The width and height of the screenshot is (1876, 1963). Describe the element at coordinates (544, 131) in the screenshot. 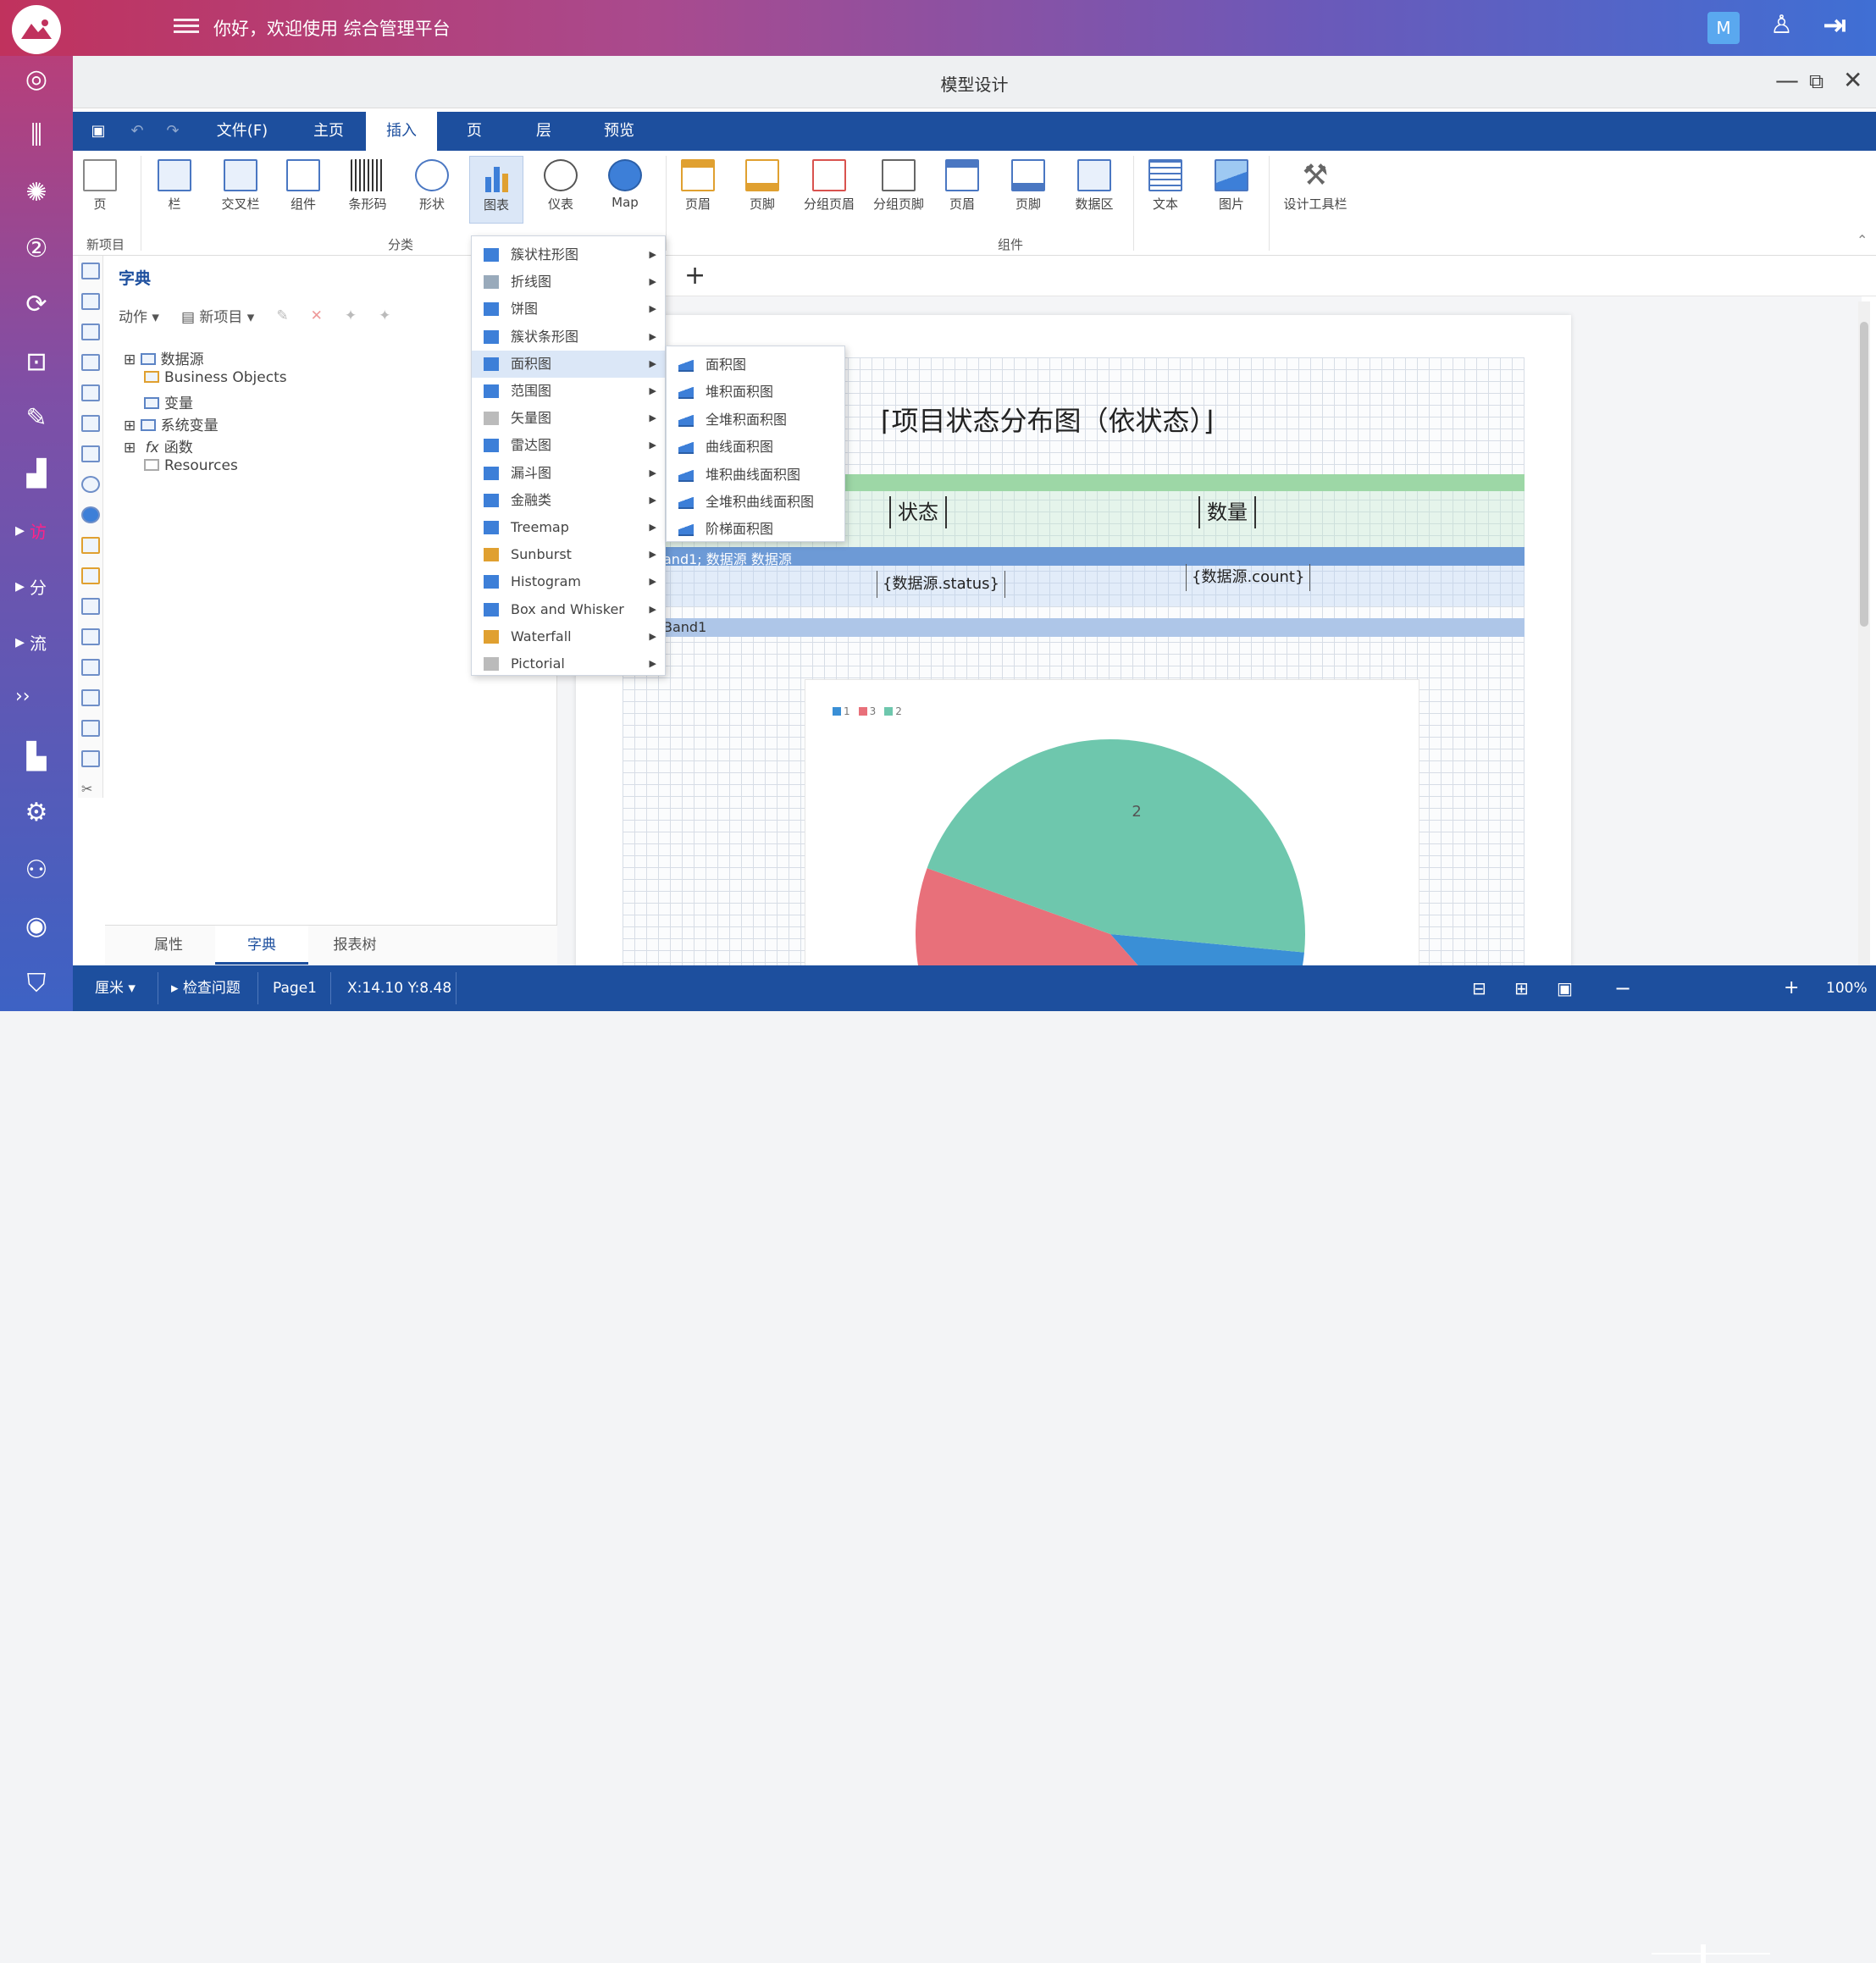

I see `menu-layer: 层` at that location.